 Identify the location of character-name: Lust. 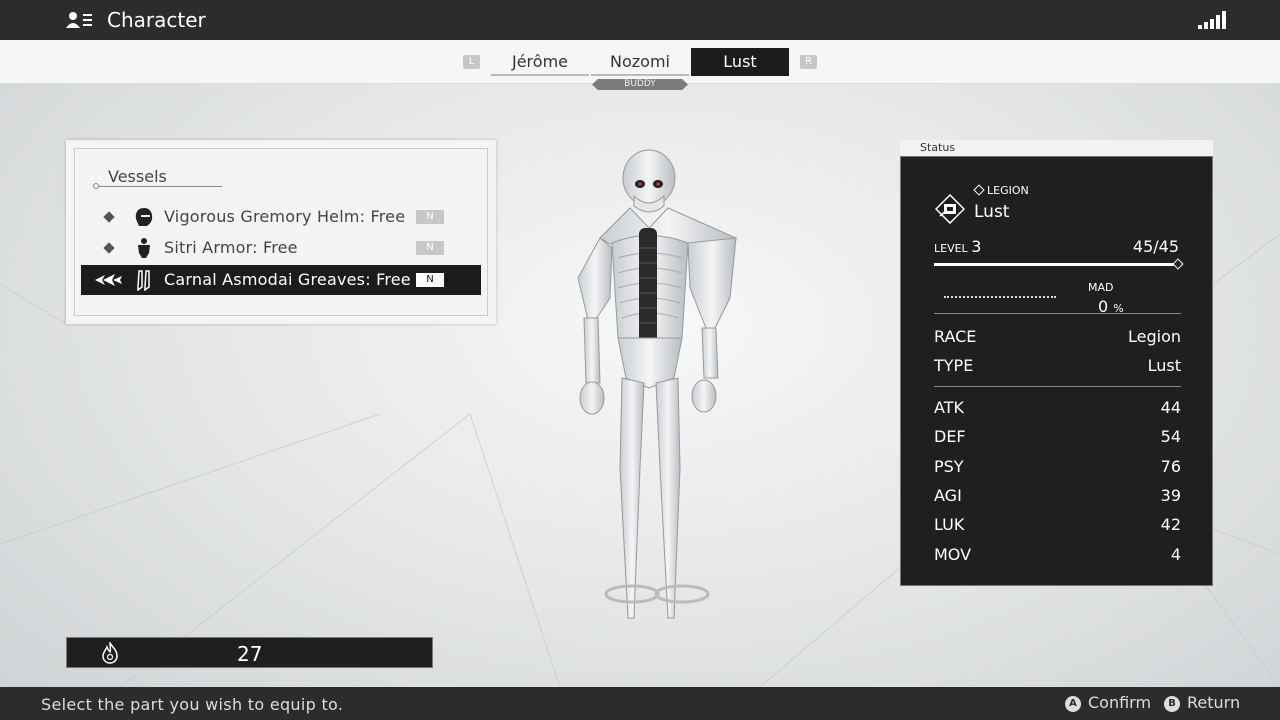
(992, 212).